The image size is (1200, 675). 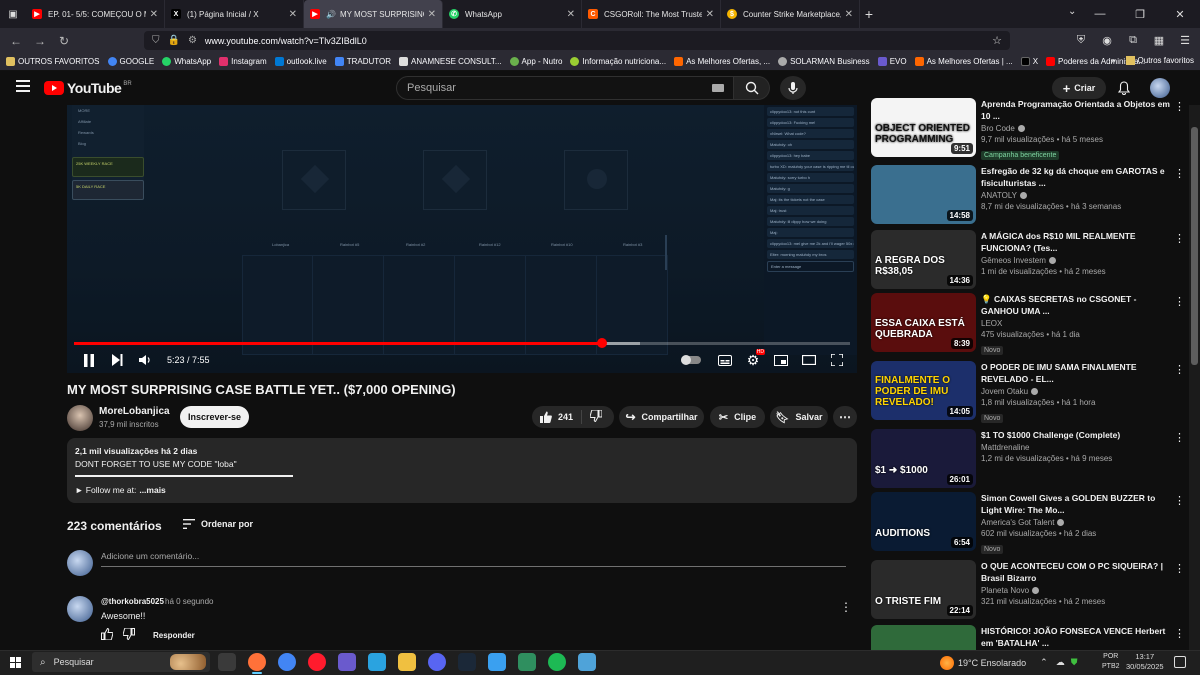 I want to click on recommendation-channel: Bro Code, so click(x=1077, y=128).